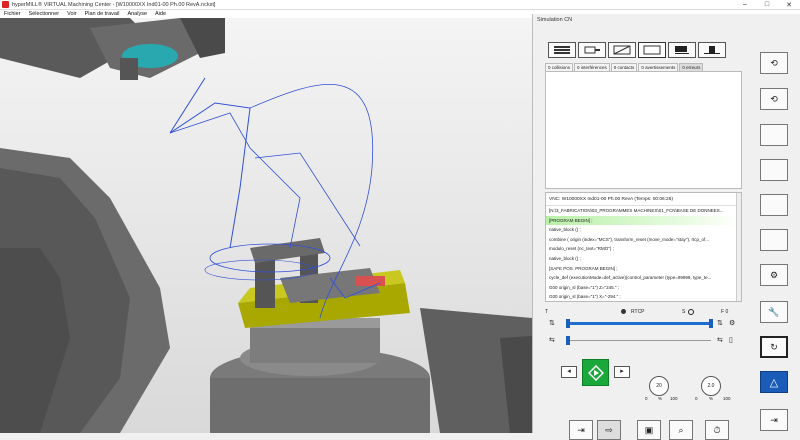  I want to click on menu-plan-de-travail: Plan de travail, so click(102, 14).